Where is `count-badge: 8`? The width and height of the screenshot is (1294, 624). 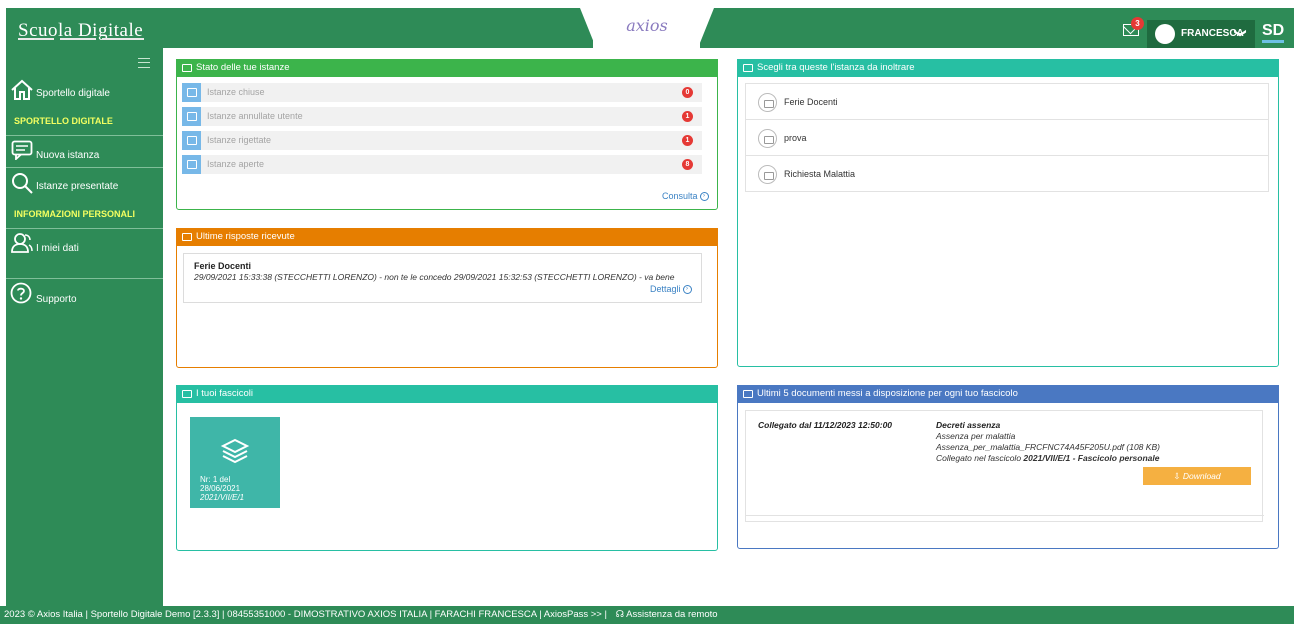
count-badge: 8 is located at coordinates (687, 164).